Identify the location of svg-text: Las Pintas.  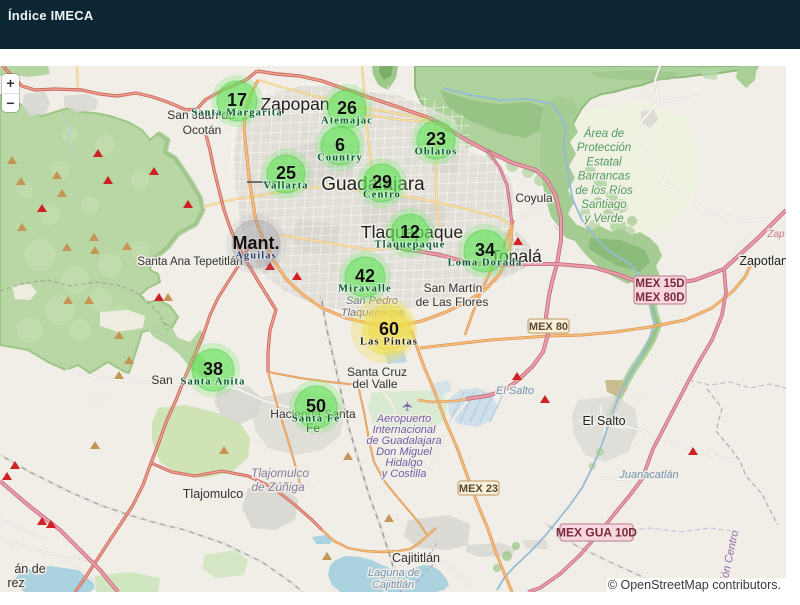
(389, 342).